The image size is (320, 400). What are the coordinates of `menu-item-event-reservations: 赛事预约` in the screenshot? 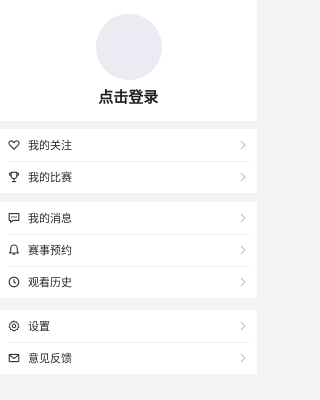 It's located at (128, 250).